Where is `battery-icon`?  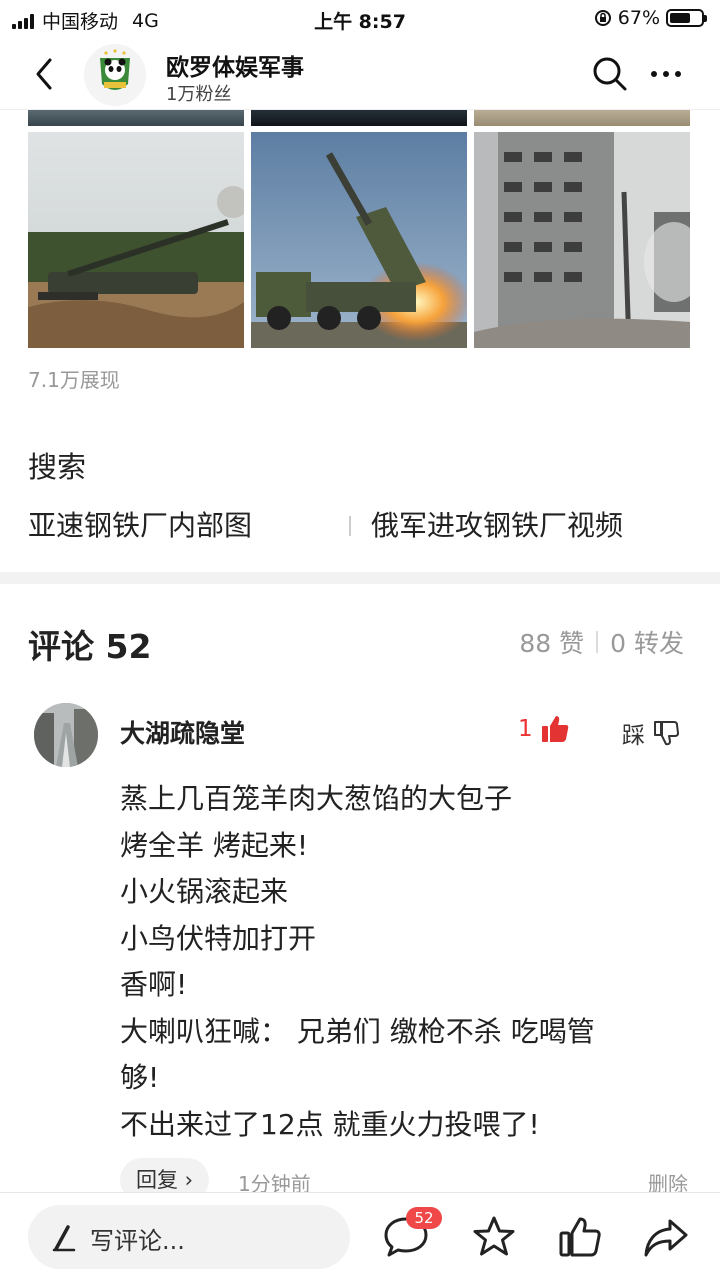 battery-icon is located at coordinates (686, 18).